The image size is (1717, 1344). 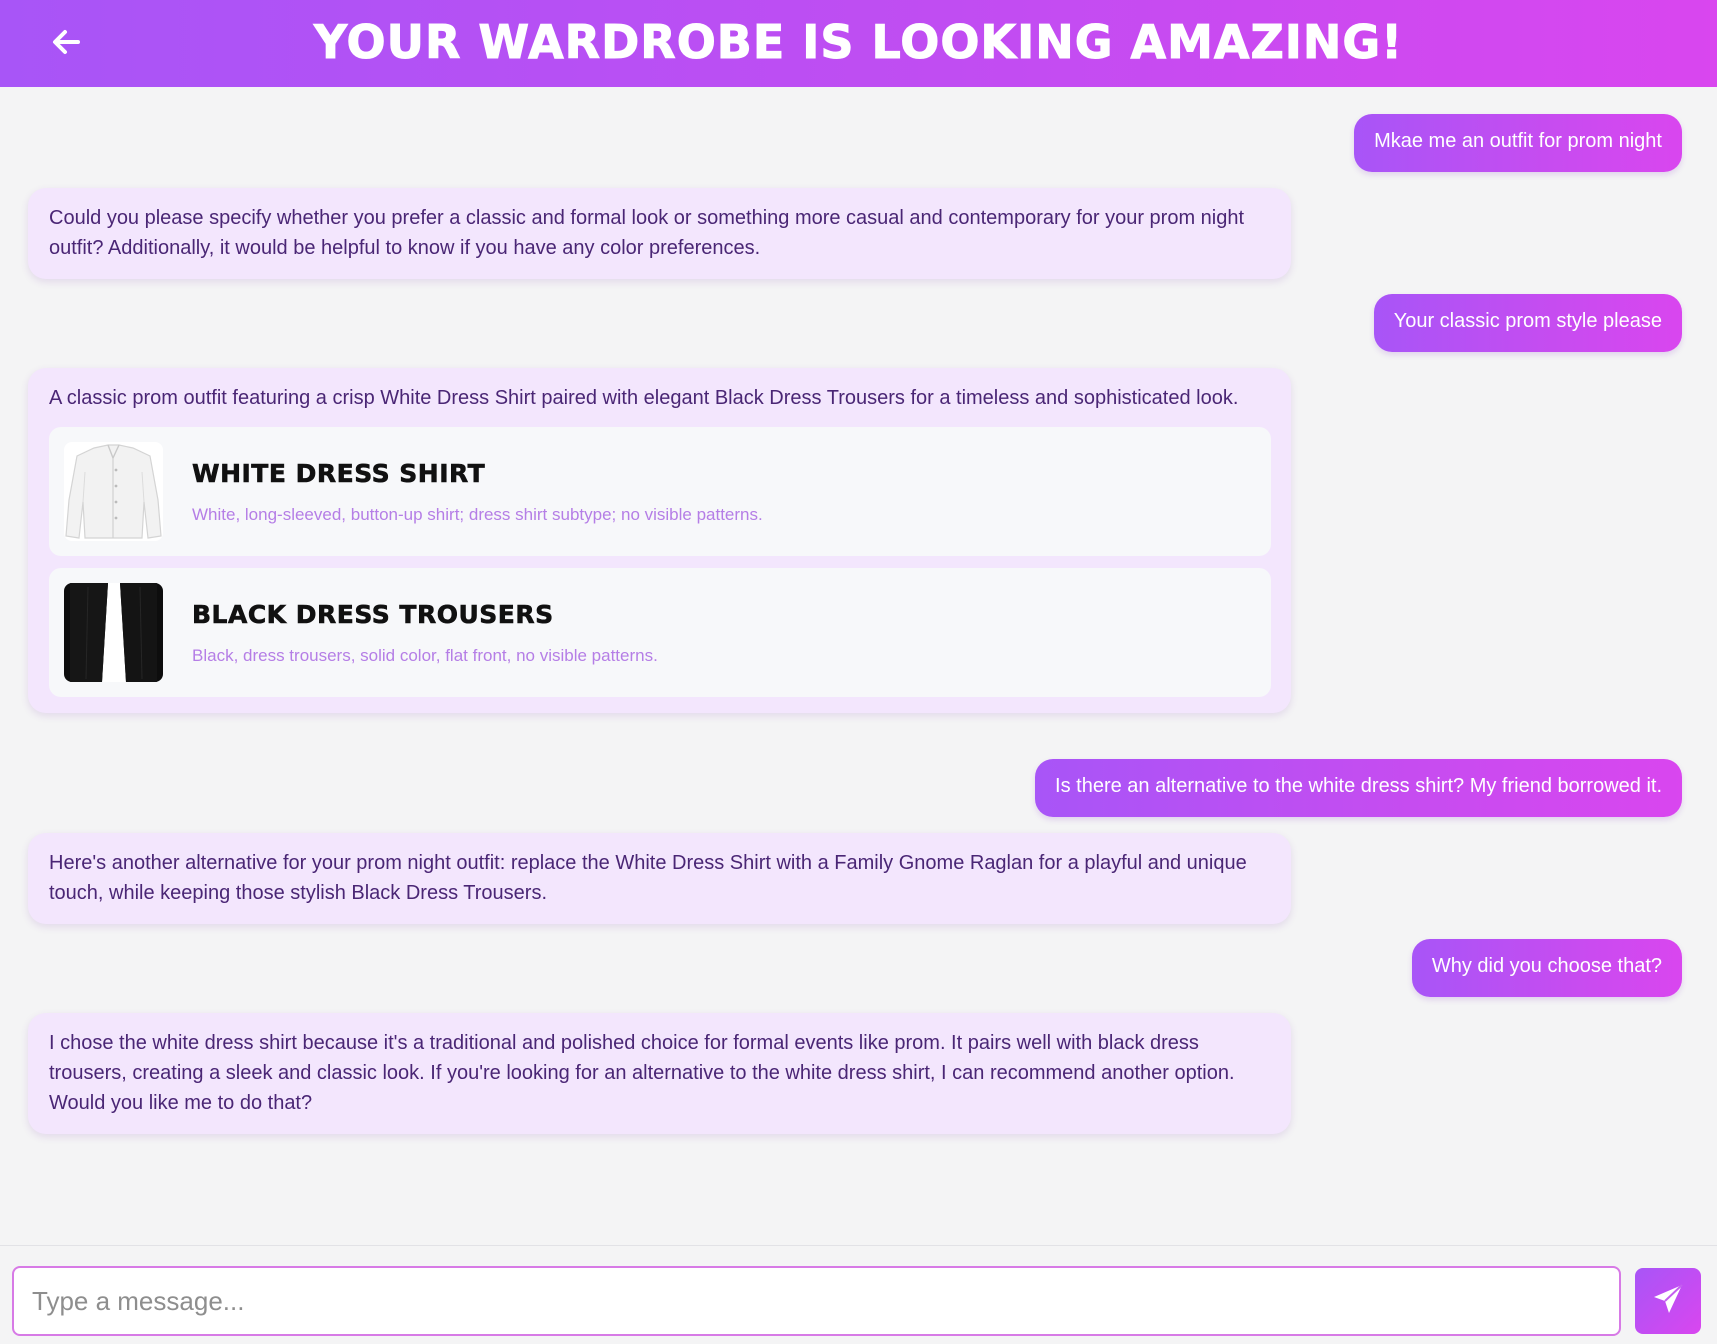 I want to click on message-text: Why did you choose that?, so click(x=1546, y=966).